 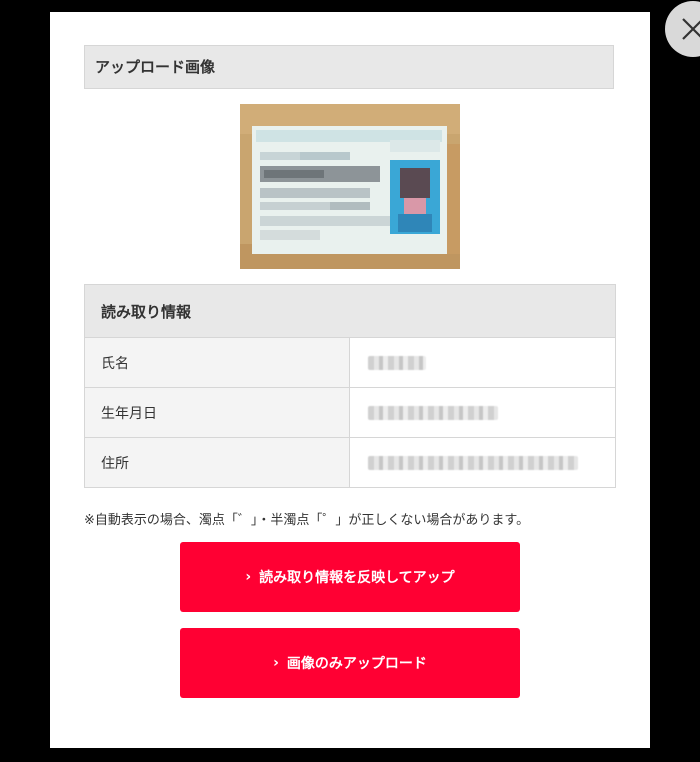 I want to click on dakuten-note: ※自動表示の場合、濁点「゛」・半濁点「゜」が正しくない場合があります。, so click(x=307, y=520).